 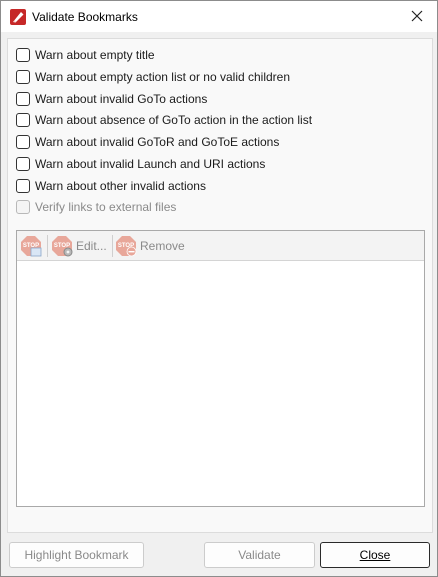 I want to click on highlight-bookmark-button: Highlight Bookmark, so click(x=76, y=555).